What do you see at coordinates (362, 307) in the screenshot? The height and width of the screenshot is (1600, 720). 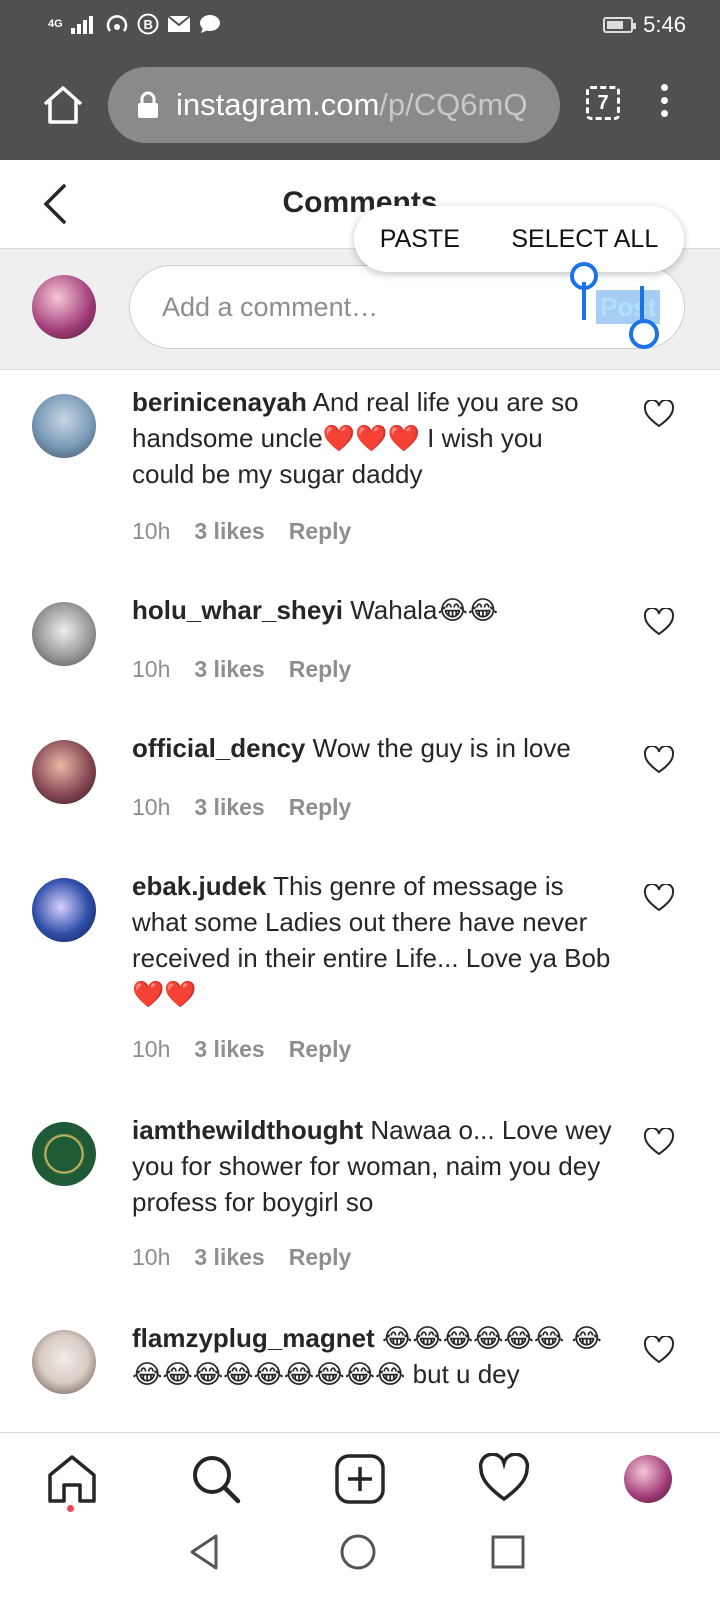 I see `comment-input` at bounding box center [362, 307].